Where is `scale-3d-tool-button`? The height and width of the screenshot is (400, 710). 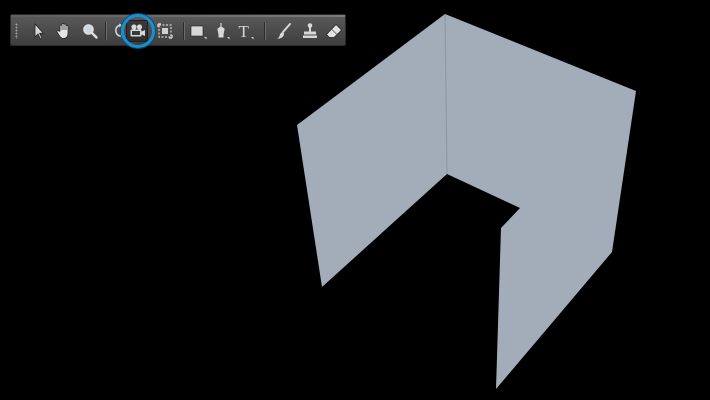
scale-3d-tool-button is located at coordinates (165, 31).